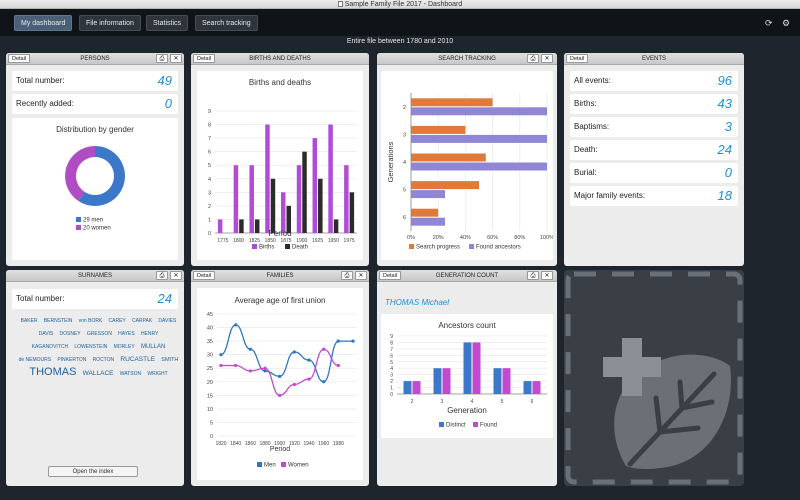 The height and width of the screenshot is (500, 800). I want to click on row-value: 43, so click(724, 103).